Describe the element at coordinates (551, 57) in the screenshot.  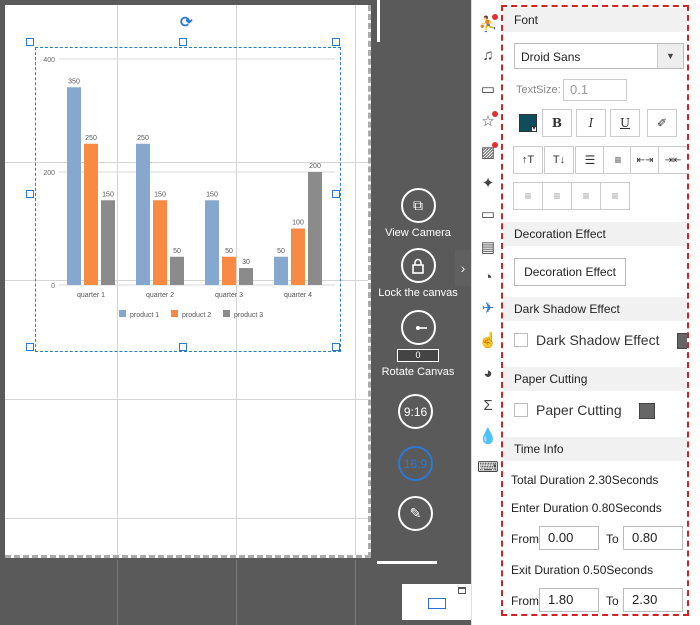
I see `font-family-value: Droid Sans` at that location.